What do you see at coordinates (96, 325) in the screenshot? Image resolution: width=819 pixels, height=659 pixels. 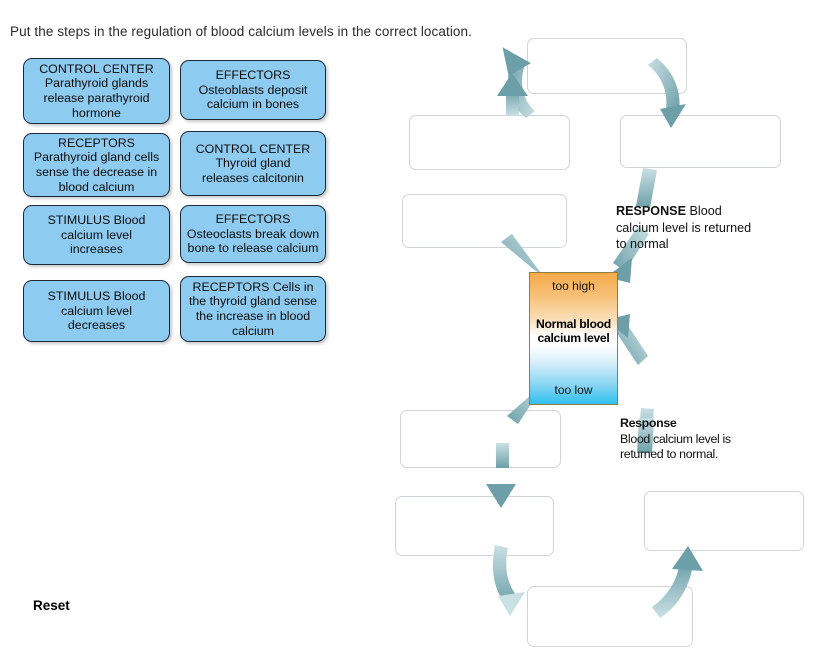 I see `tile-line: decreases` at bounding box center [96, 325].